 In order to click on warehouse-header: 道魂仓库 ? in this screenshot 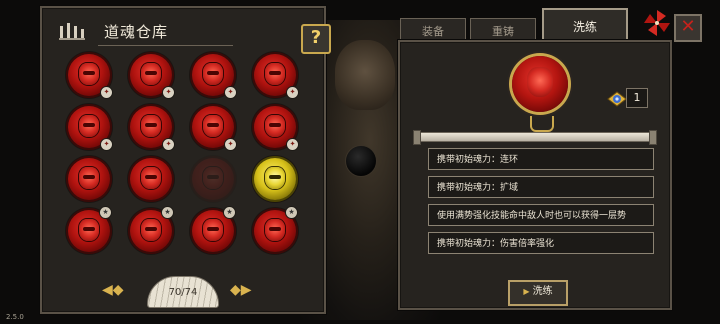, I will do `click(193, 35)`.